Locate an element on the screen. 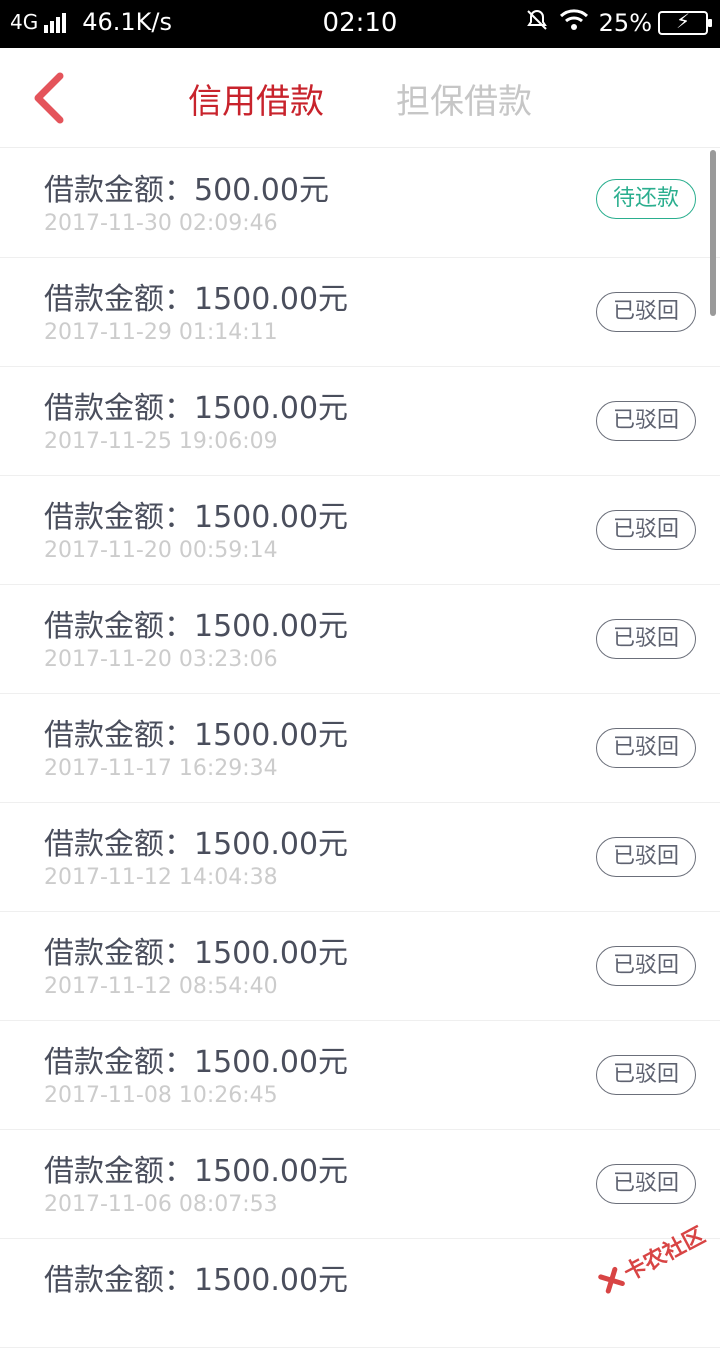 This screenshot has height=1348, width=720. list-item: 借款金额：1500.00元 2017-11-25 19:06:09 已驳回 is located at coordinates (360, 421).